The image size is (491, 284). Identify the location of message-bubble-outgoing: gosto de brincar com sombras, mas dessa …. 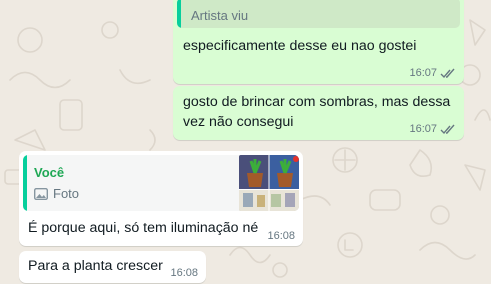
(318, 113).